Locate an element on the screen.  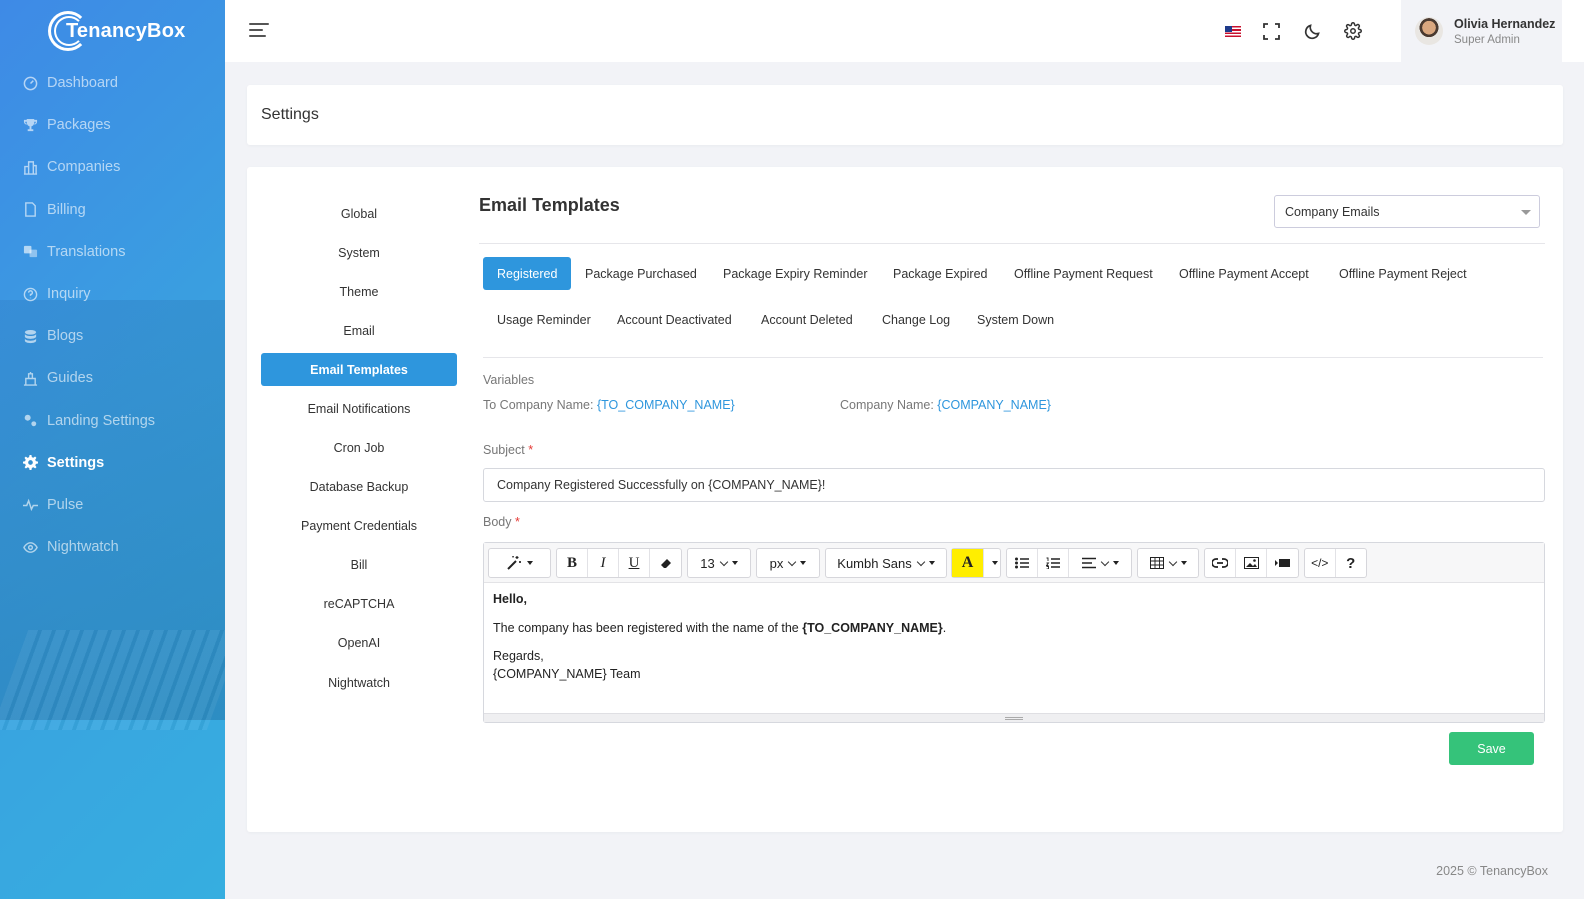
sidebar-item-blogs: Blogs is located at coordinates (112, 336).